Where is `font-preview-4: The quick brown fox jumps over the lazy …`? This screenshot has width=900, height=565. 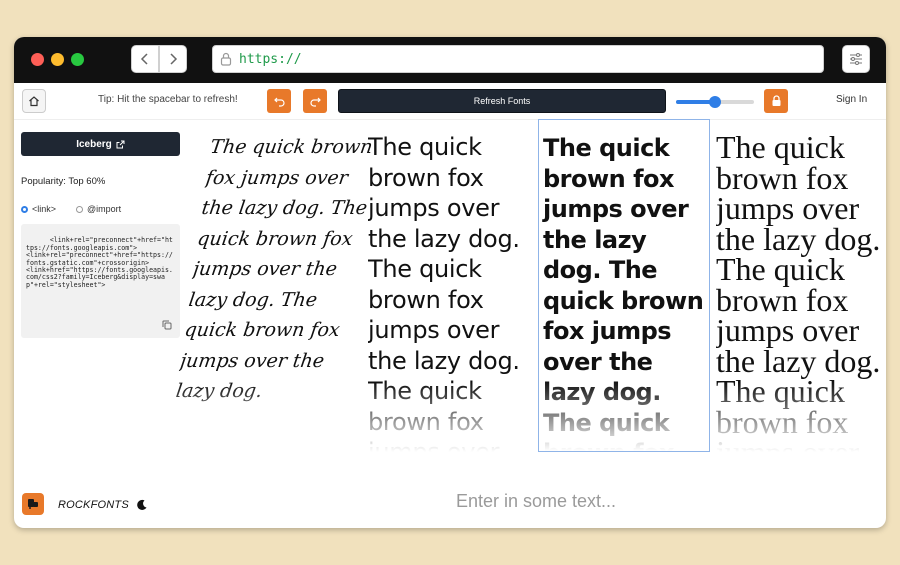 font-preview-4: The quick brown fox jumps over the lazy … is located at coordinates (801, 292).